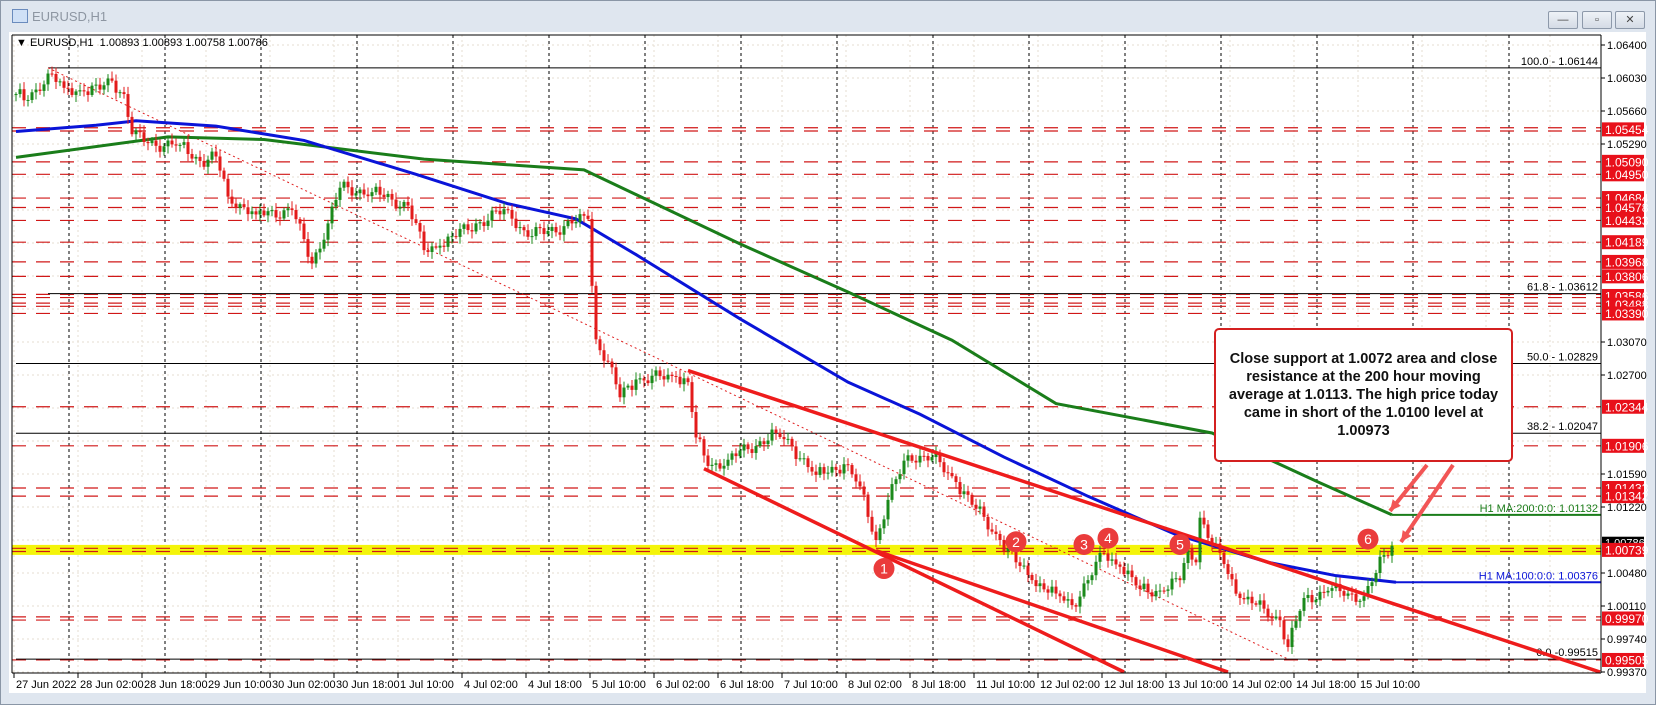 Image resolution: width=1656 pixels, height=705 pixels. I want to click on fibonacci-level-label: 50.0 - 1.02829, so click(1562, 357).